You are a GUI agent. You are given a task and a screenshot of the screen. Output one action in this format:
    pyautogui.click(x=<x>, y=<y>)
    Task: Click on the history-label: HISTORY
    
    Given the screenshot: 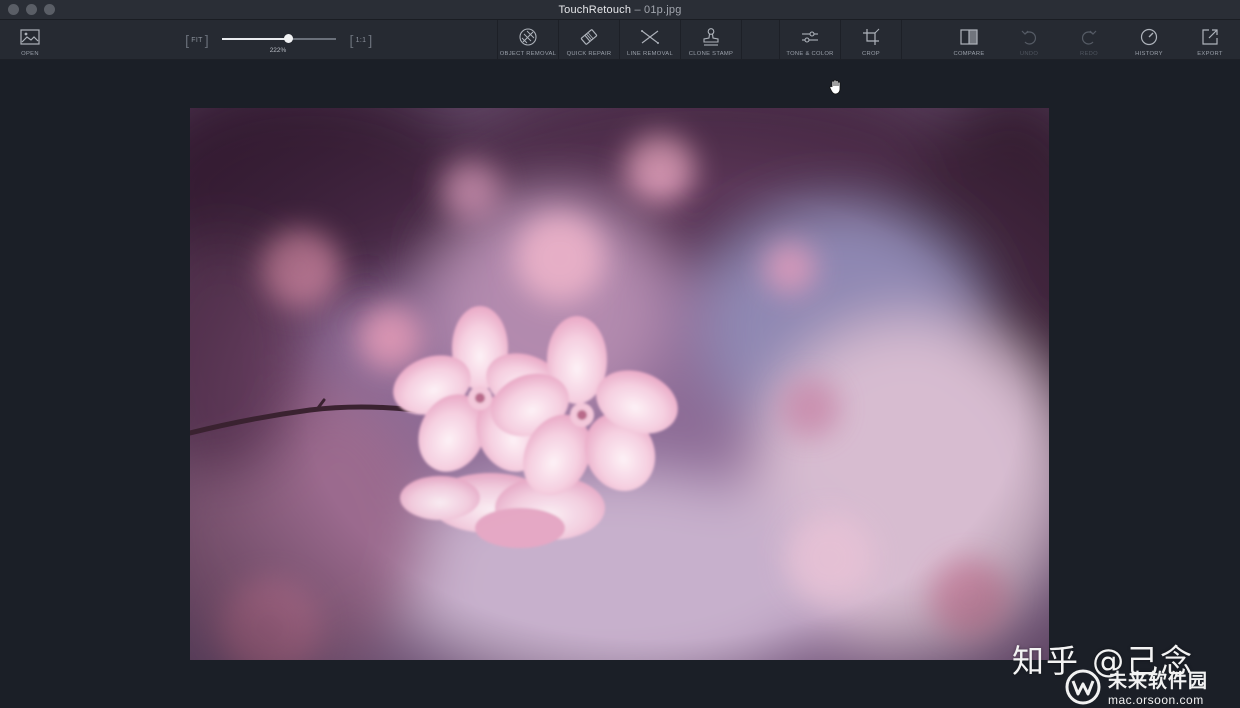 What is the action you would take?
    pyautogui.click(x=1149, y=54)
    